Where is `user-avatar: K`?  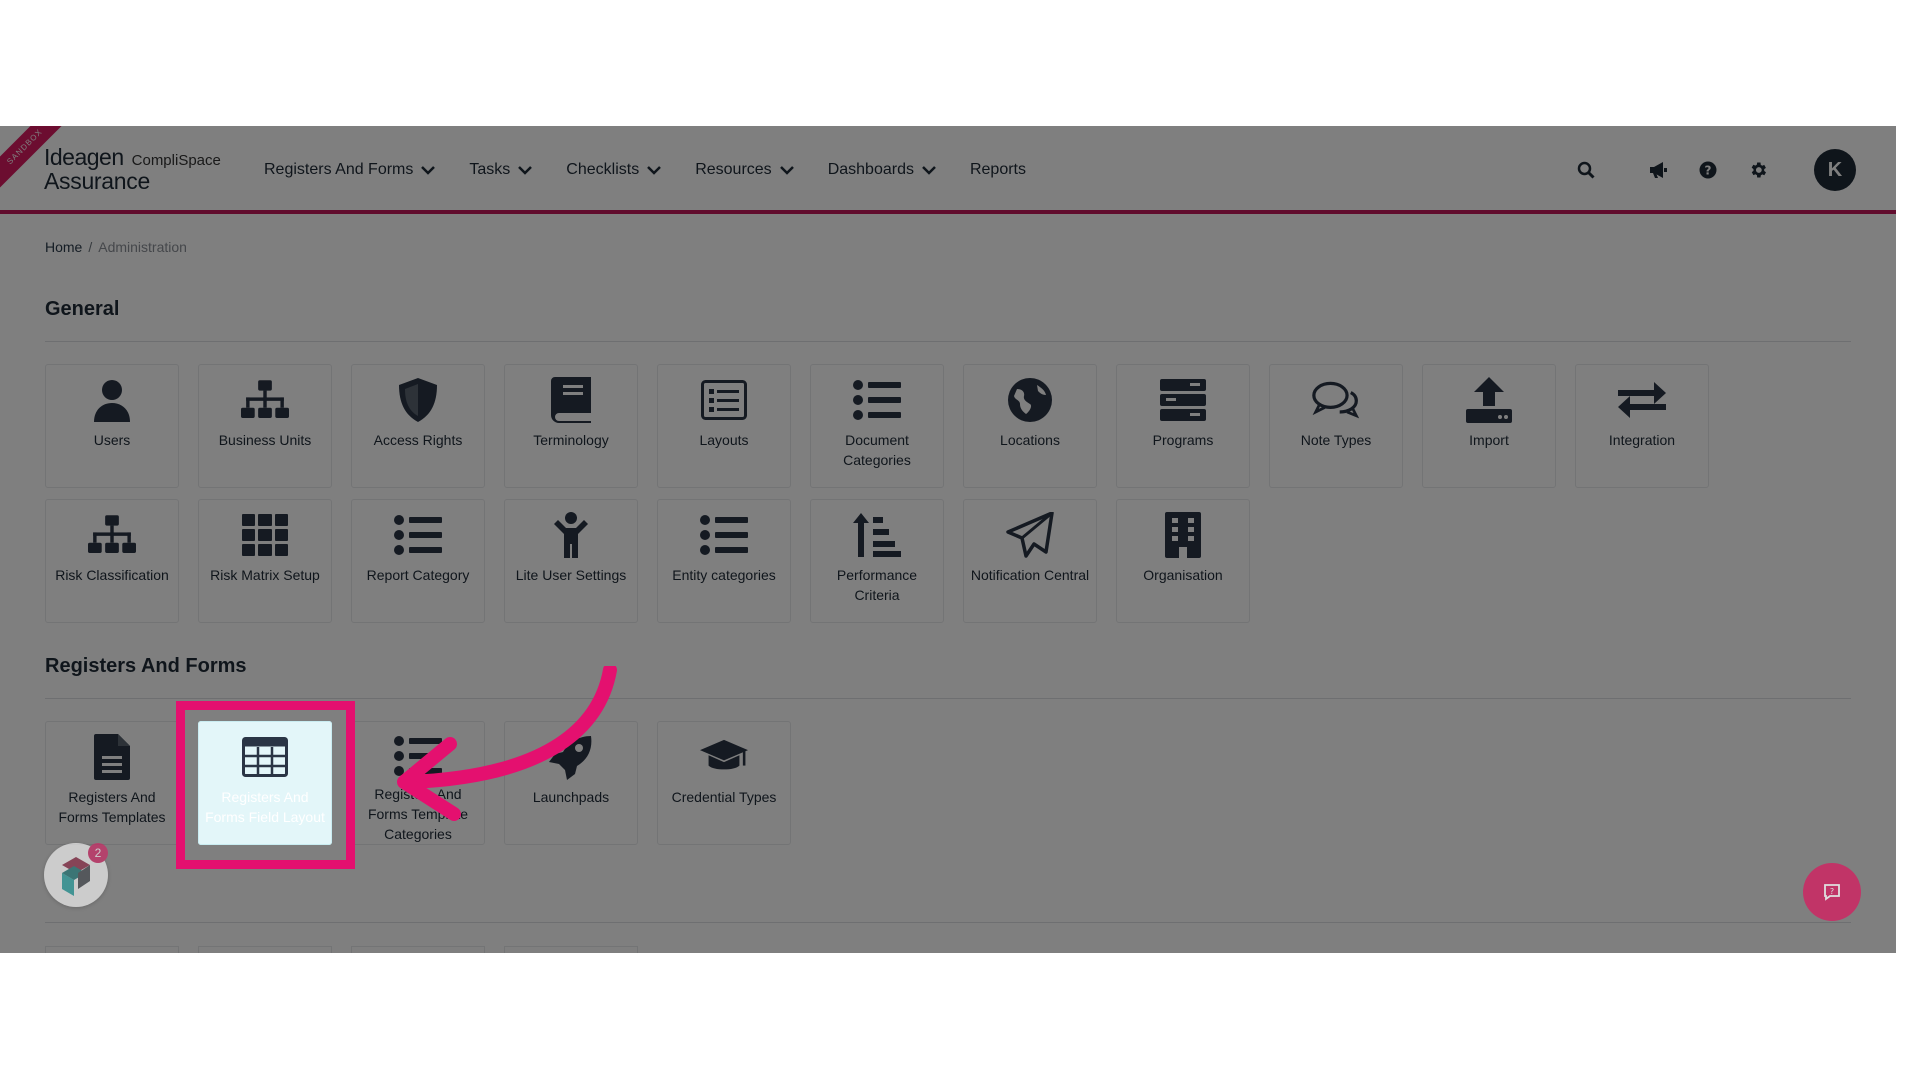 user-avatar: K is located at coordinates (1835, 170).